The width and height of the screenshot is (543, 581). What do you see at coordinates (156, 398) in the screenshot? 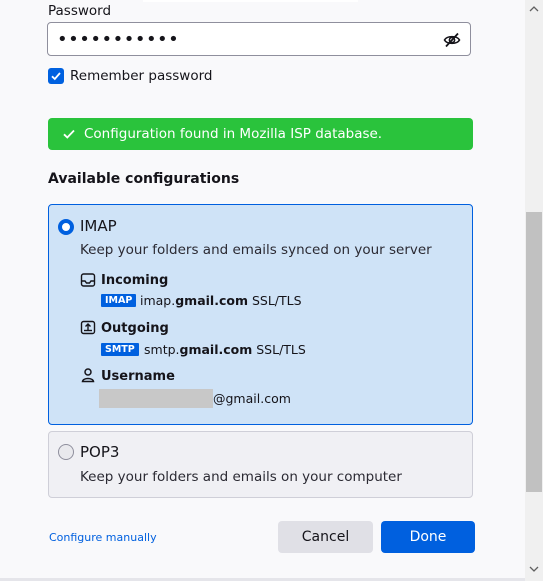
I see `redacted-username` at bounding box center [156, 398].